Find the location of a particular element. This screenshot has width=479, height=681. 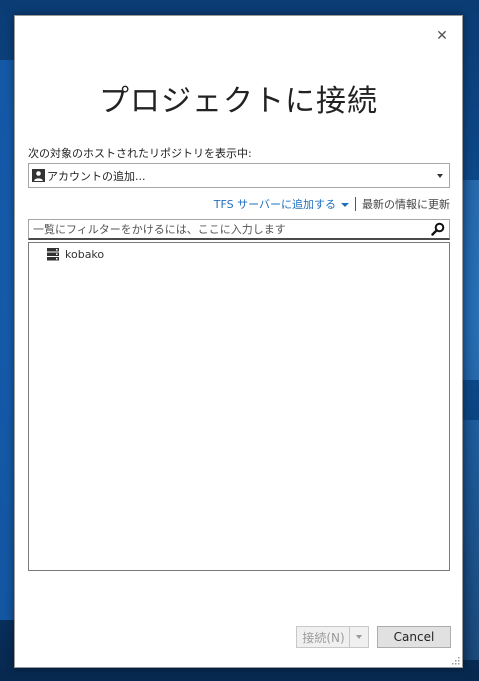

add-tfs-server-label: TFS サーバーに追加する is located at coordinates (274, 204).